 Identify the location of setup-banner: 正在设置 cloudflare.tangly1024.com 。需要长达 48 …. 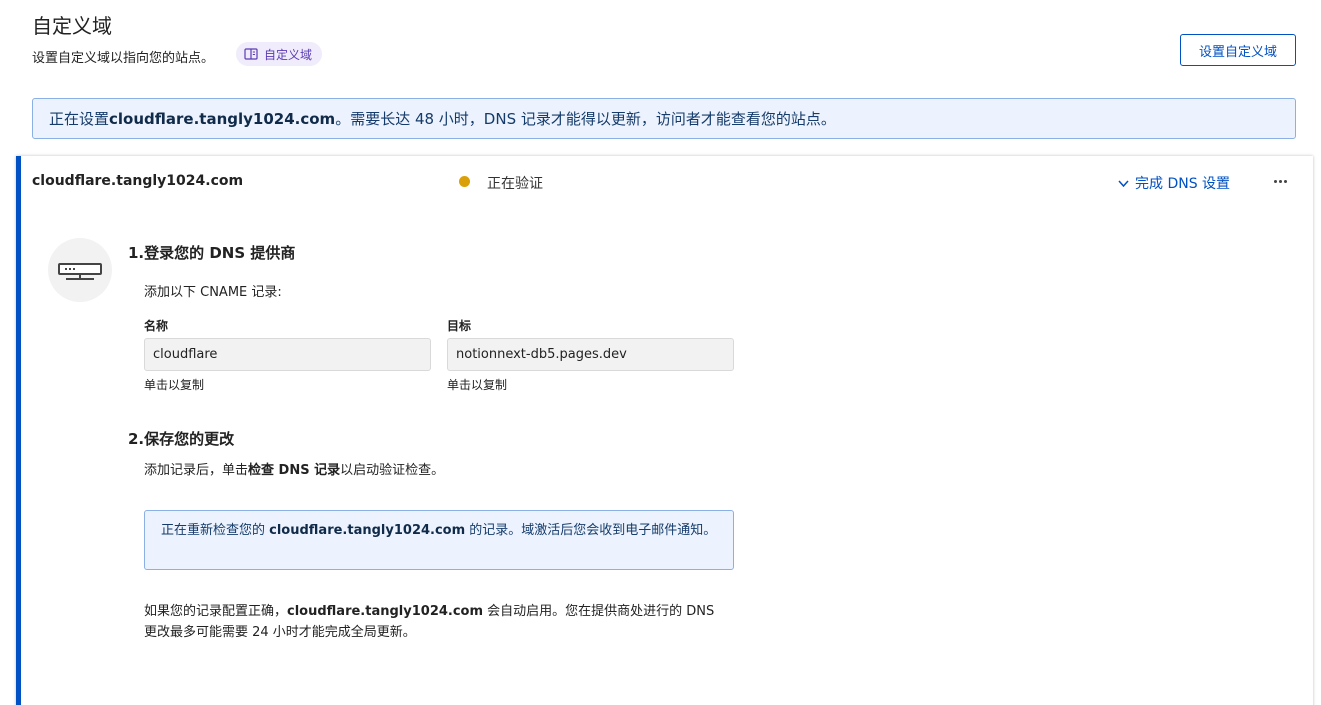
(664, 118).